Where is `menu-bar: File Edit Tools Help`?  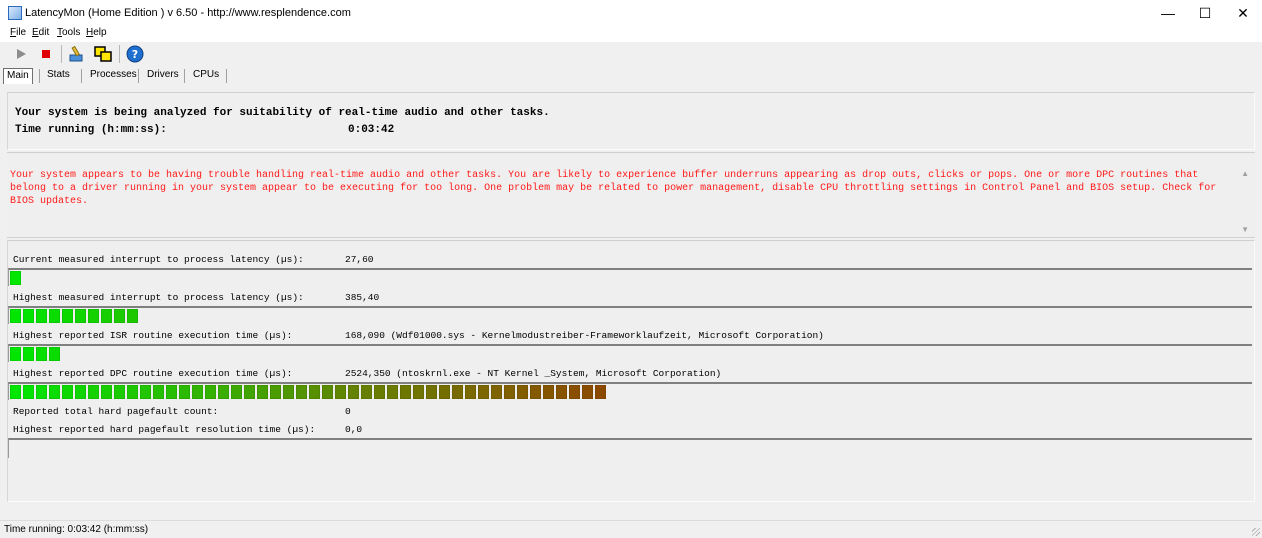
menu-bar: File Edit Tools Help is located at coordinates (631, 34).